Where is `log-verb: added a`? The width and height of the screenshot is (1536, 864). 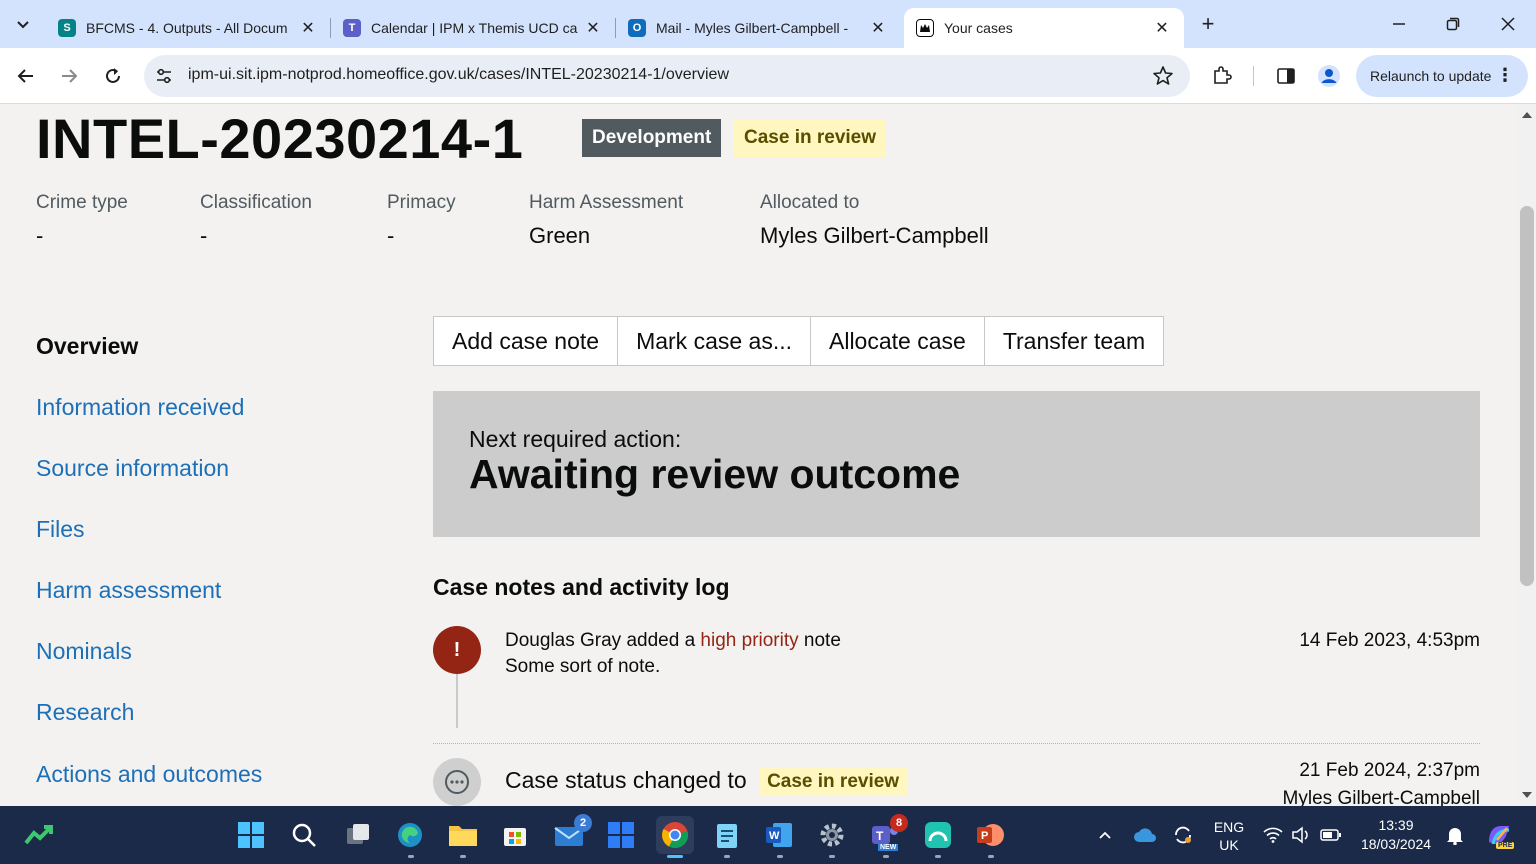 log-verb: added a is located at coordinates (661, 640).